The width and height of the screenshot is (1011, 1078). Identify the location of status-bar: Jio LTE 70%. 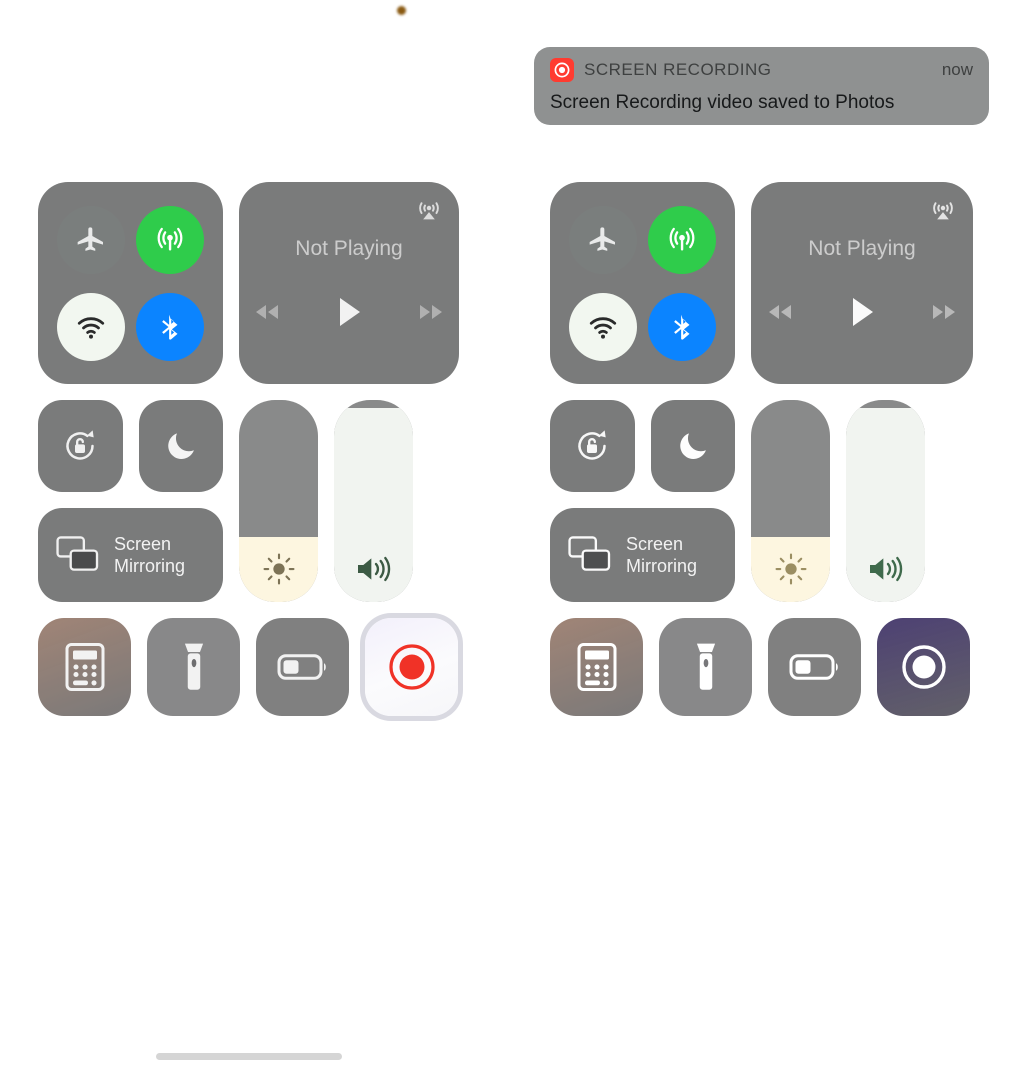
(248, 141).